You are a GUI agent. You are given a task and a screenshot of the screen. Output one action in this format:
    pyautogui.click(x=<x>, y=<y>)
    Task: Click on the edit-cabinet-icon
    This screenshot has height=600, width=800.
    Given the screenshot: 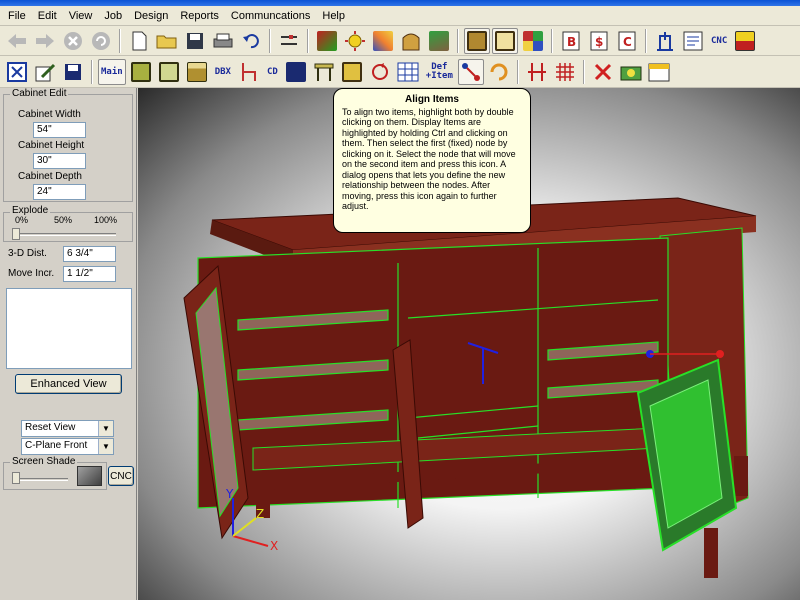 What is the action you would take?
    pyautogui.click(x=17, y=72)
    